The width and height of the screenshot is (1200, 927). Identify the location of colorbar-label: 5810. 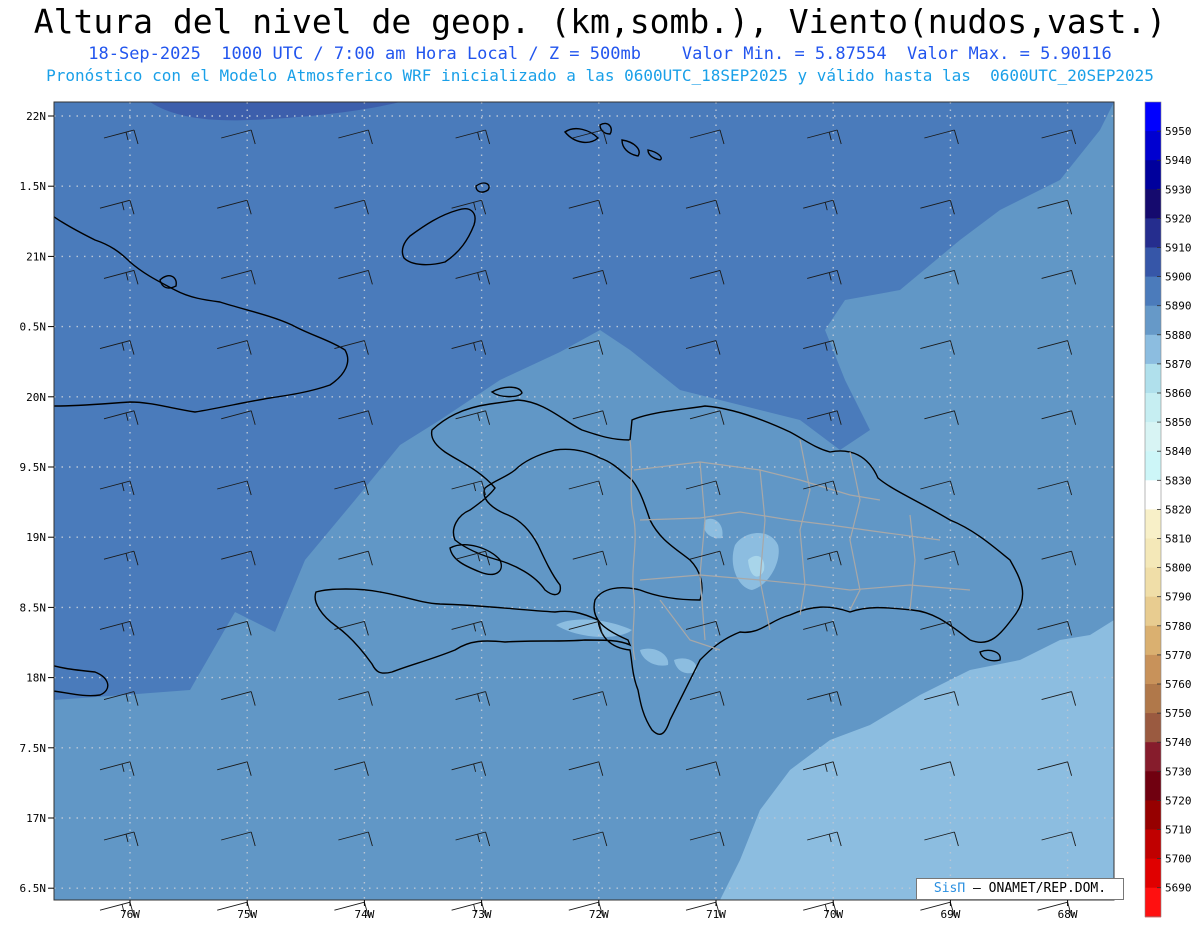
(1178, 539).